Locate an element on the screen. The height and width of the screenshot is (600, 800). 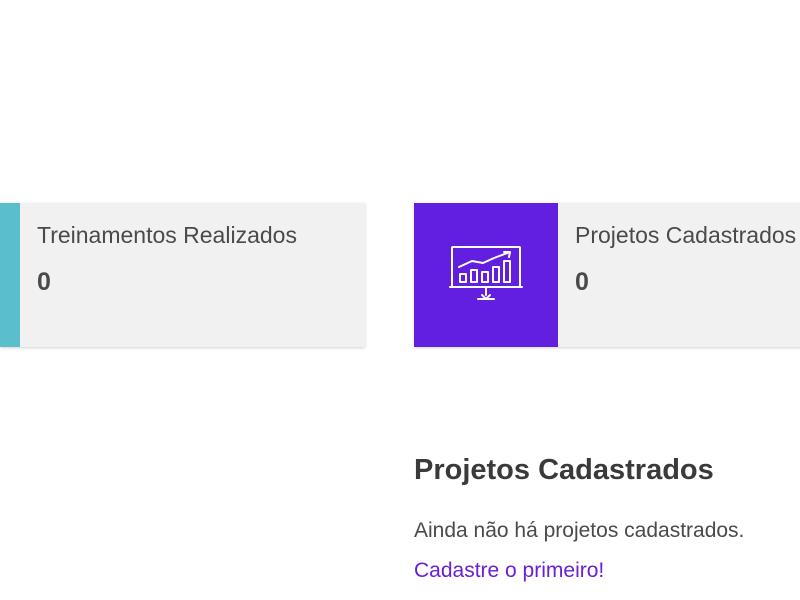
trainings-stat-card: Treinamentos Realizados 0 is located at coordinates (182, 275).